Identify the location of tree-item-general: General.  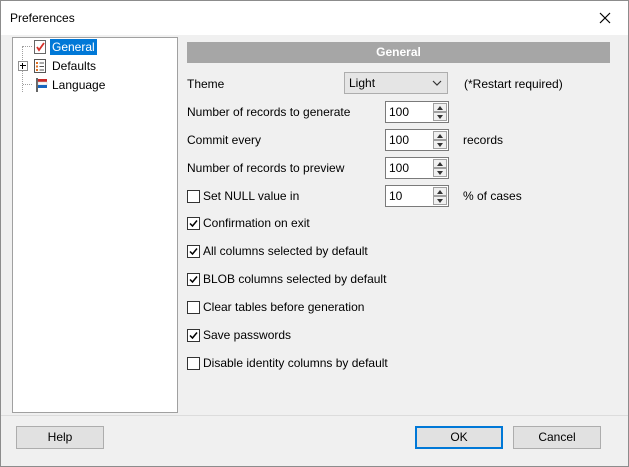
(95, 47).